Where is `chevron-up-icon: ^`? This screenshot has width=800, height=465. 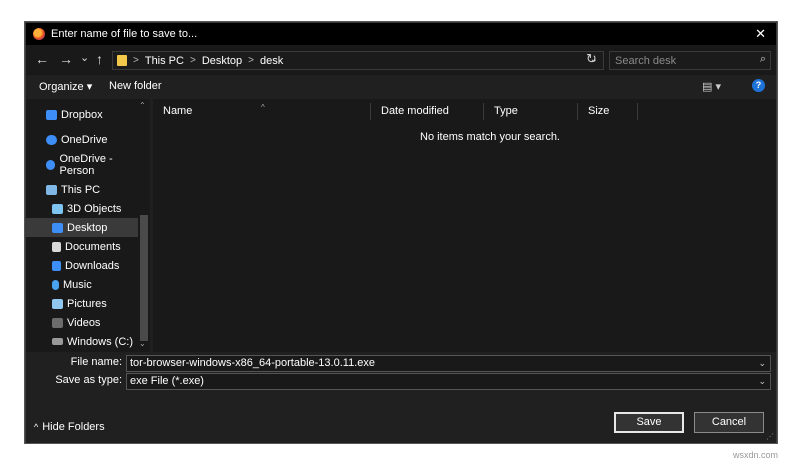 chevron-up-icon: ^ is located at coordinates (36, 427).